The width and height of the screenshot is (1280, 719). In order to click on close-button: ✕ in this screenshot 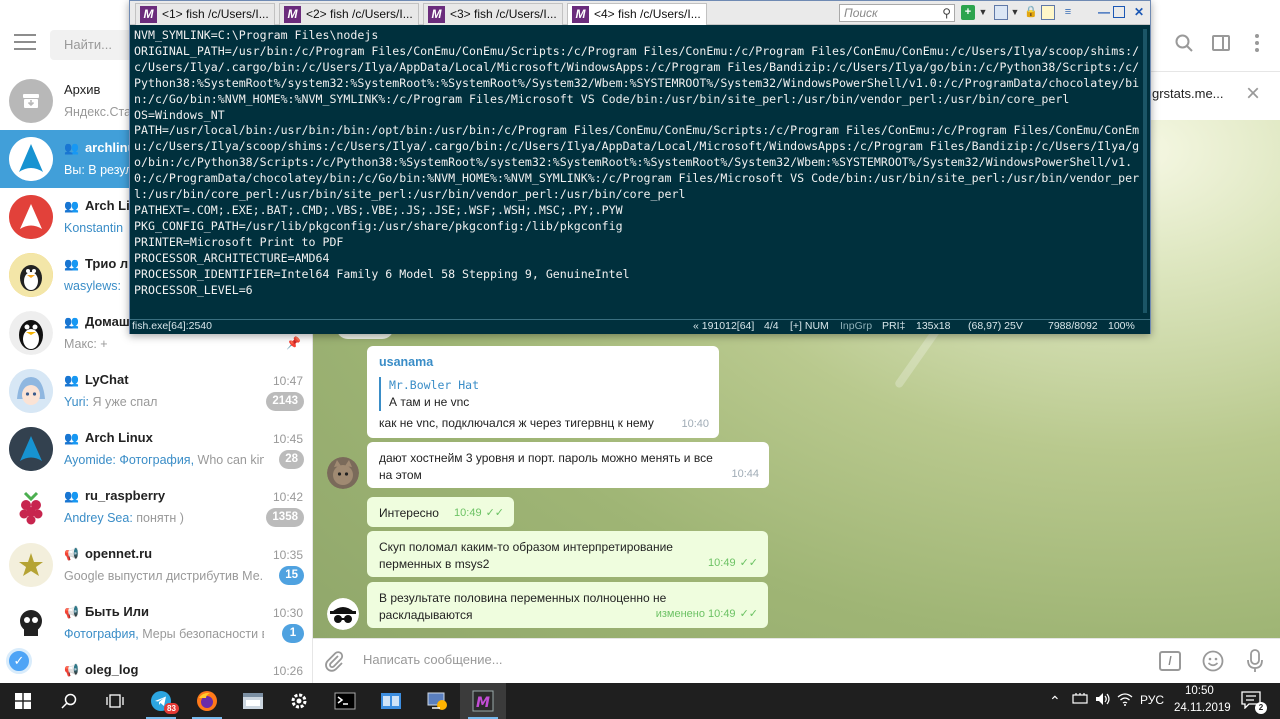, I will do `click(1139, 12)`.